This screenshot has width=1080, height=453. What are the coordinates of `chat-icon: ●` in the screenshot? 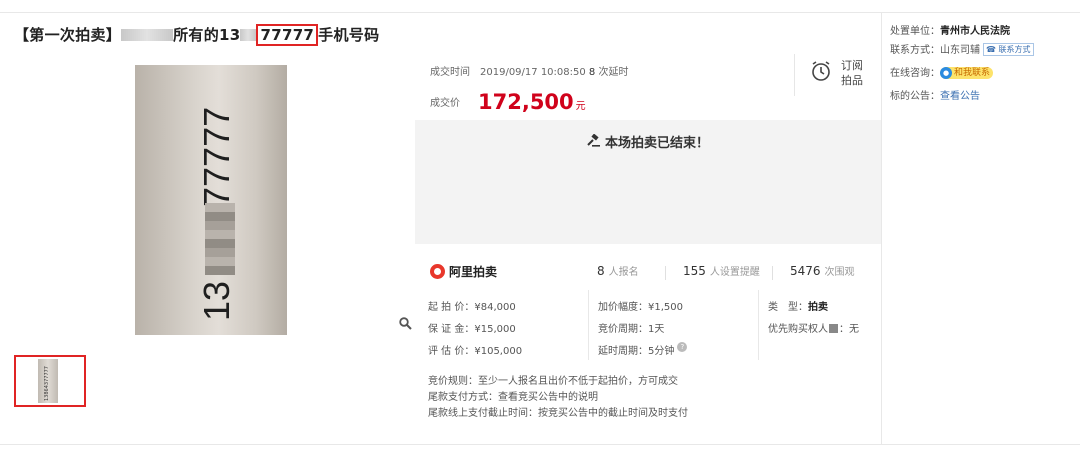 It's located at (946, 73).